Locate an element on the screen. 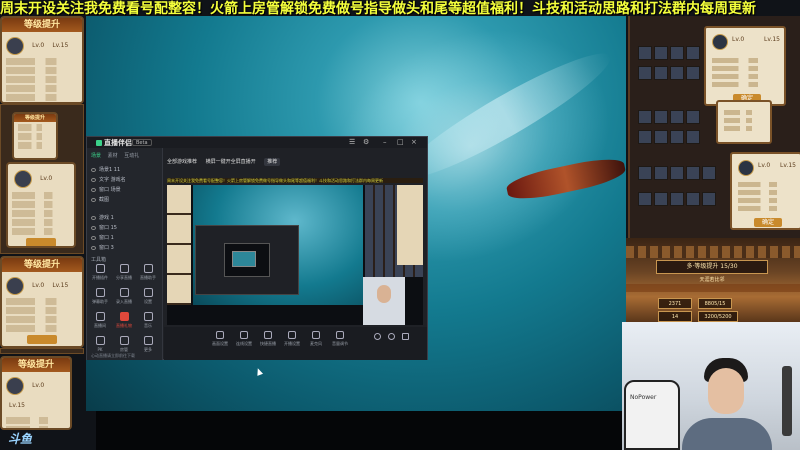  footer-hint: 心动直播请立即前往下载 is located at coordinates (113, 356).